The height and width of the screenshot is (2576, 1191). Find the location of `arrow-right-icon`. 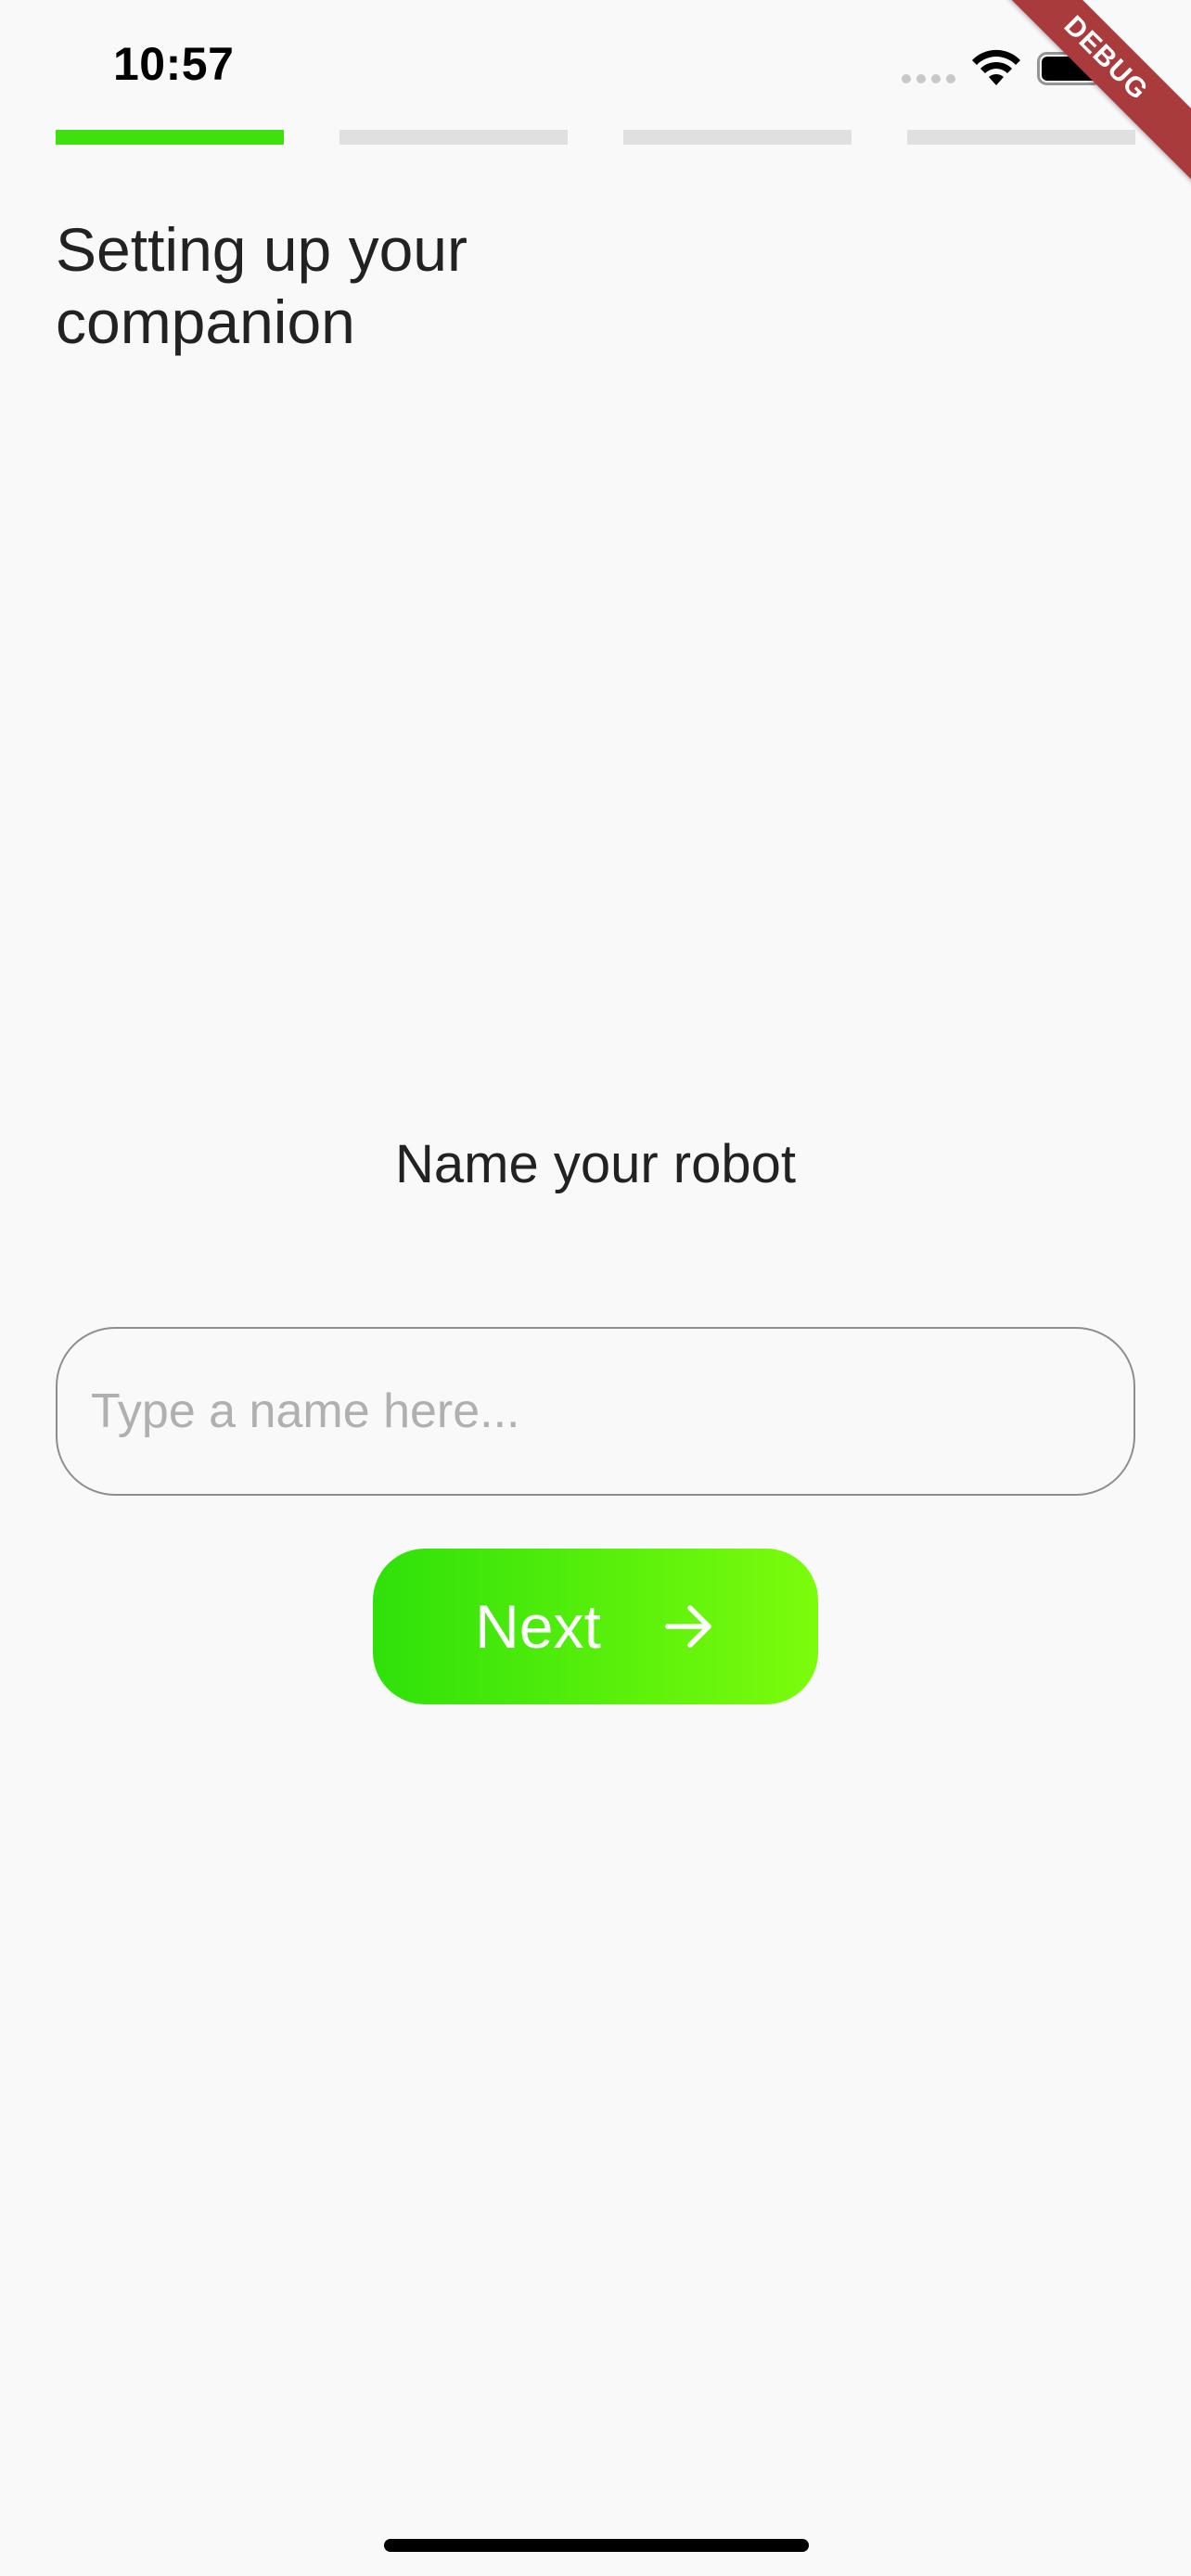

arrow-right-icon is located at coordinates (688, 1626).